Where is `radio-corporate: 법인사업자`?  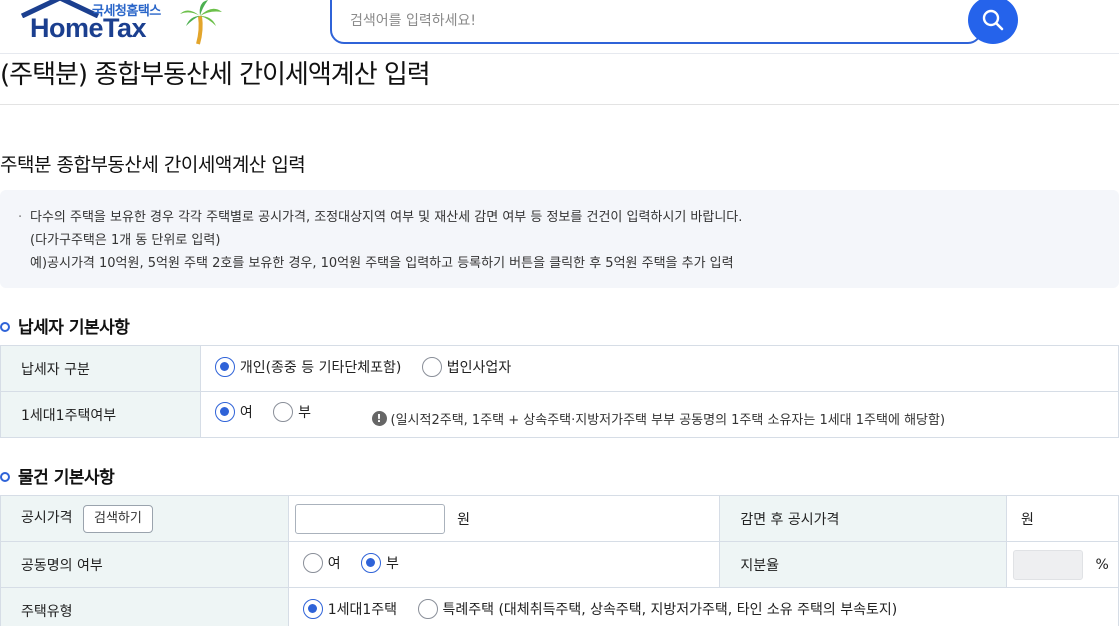
radio-corporate: 법인사업자 is located at coordinates (466, 366).